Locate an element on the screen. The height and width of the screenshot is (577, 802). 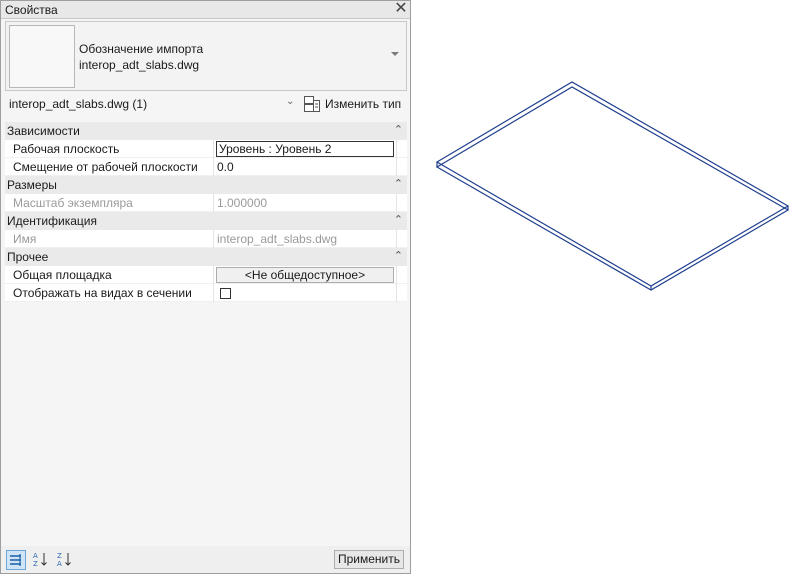
edit-type-icon is located at coordinates (312, 104).